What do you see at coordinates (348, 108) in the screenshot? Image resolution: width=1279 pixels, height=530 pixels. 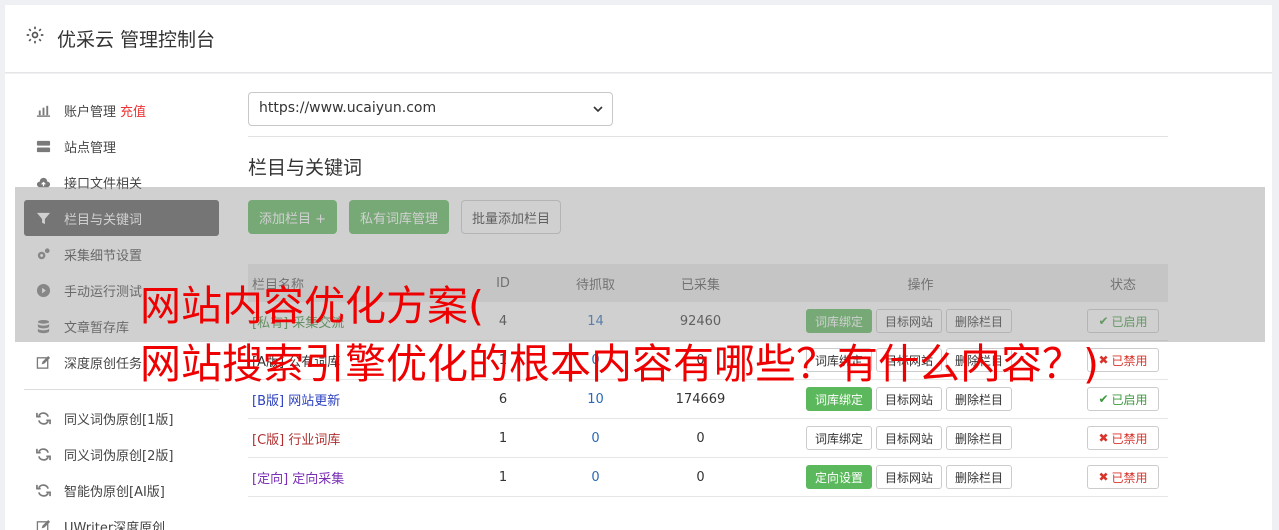 I see `site-select-value: https://www.ucaiyun.com` at bounding box center [348, 108].